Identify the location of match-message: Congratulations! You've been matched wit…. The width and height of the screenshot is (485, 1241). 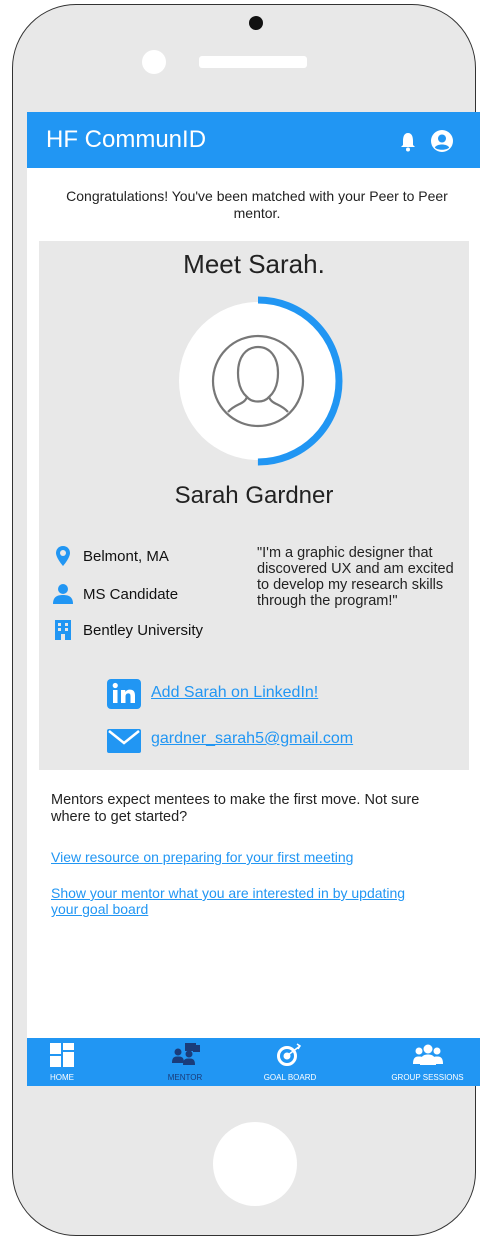
(257, 204).